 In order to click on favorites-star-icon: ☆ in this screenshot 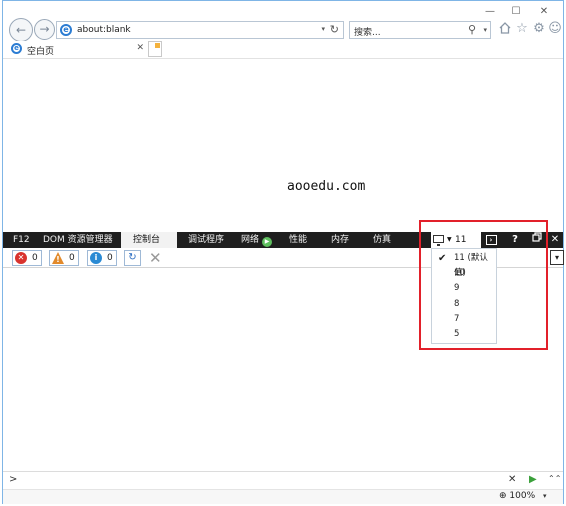, I will do `click(522, 29)`.